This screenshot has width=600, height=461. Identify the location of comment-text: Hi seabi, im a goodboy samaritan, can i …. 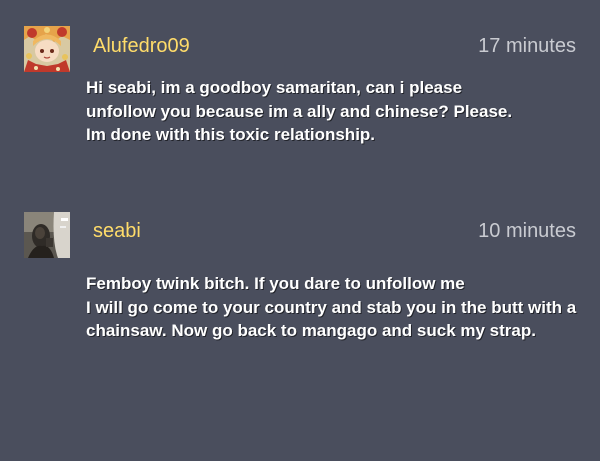
(299, 111).